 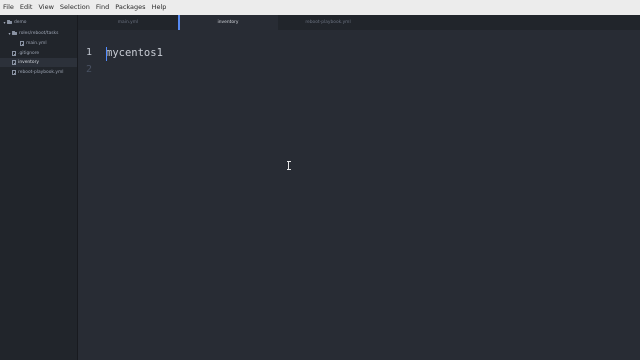 I want to click on menu-help: Help, so click(x=159, y=7).